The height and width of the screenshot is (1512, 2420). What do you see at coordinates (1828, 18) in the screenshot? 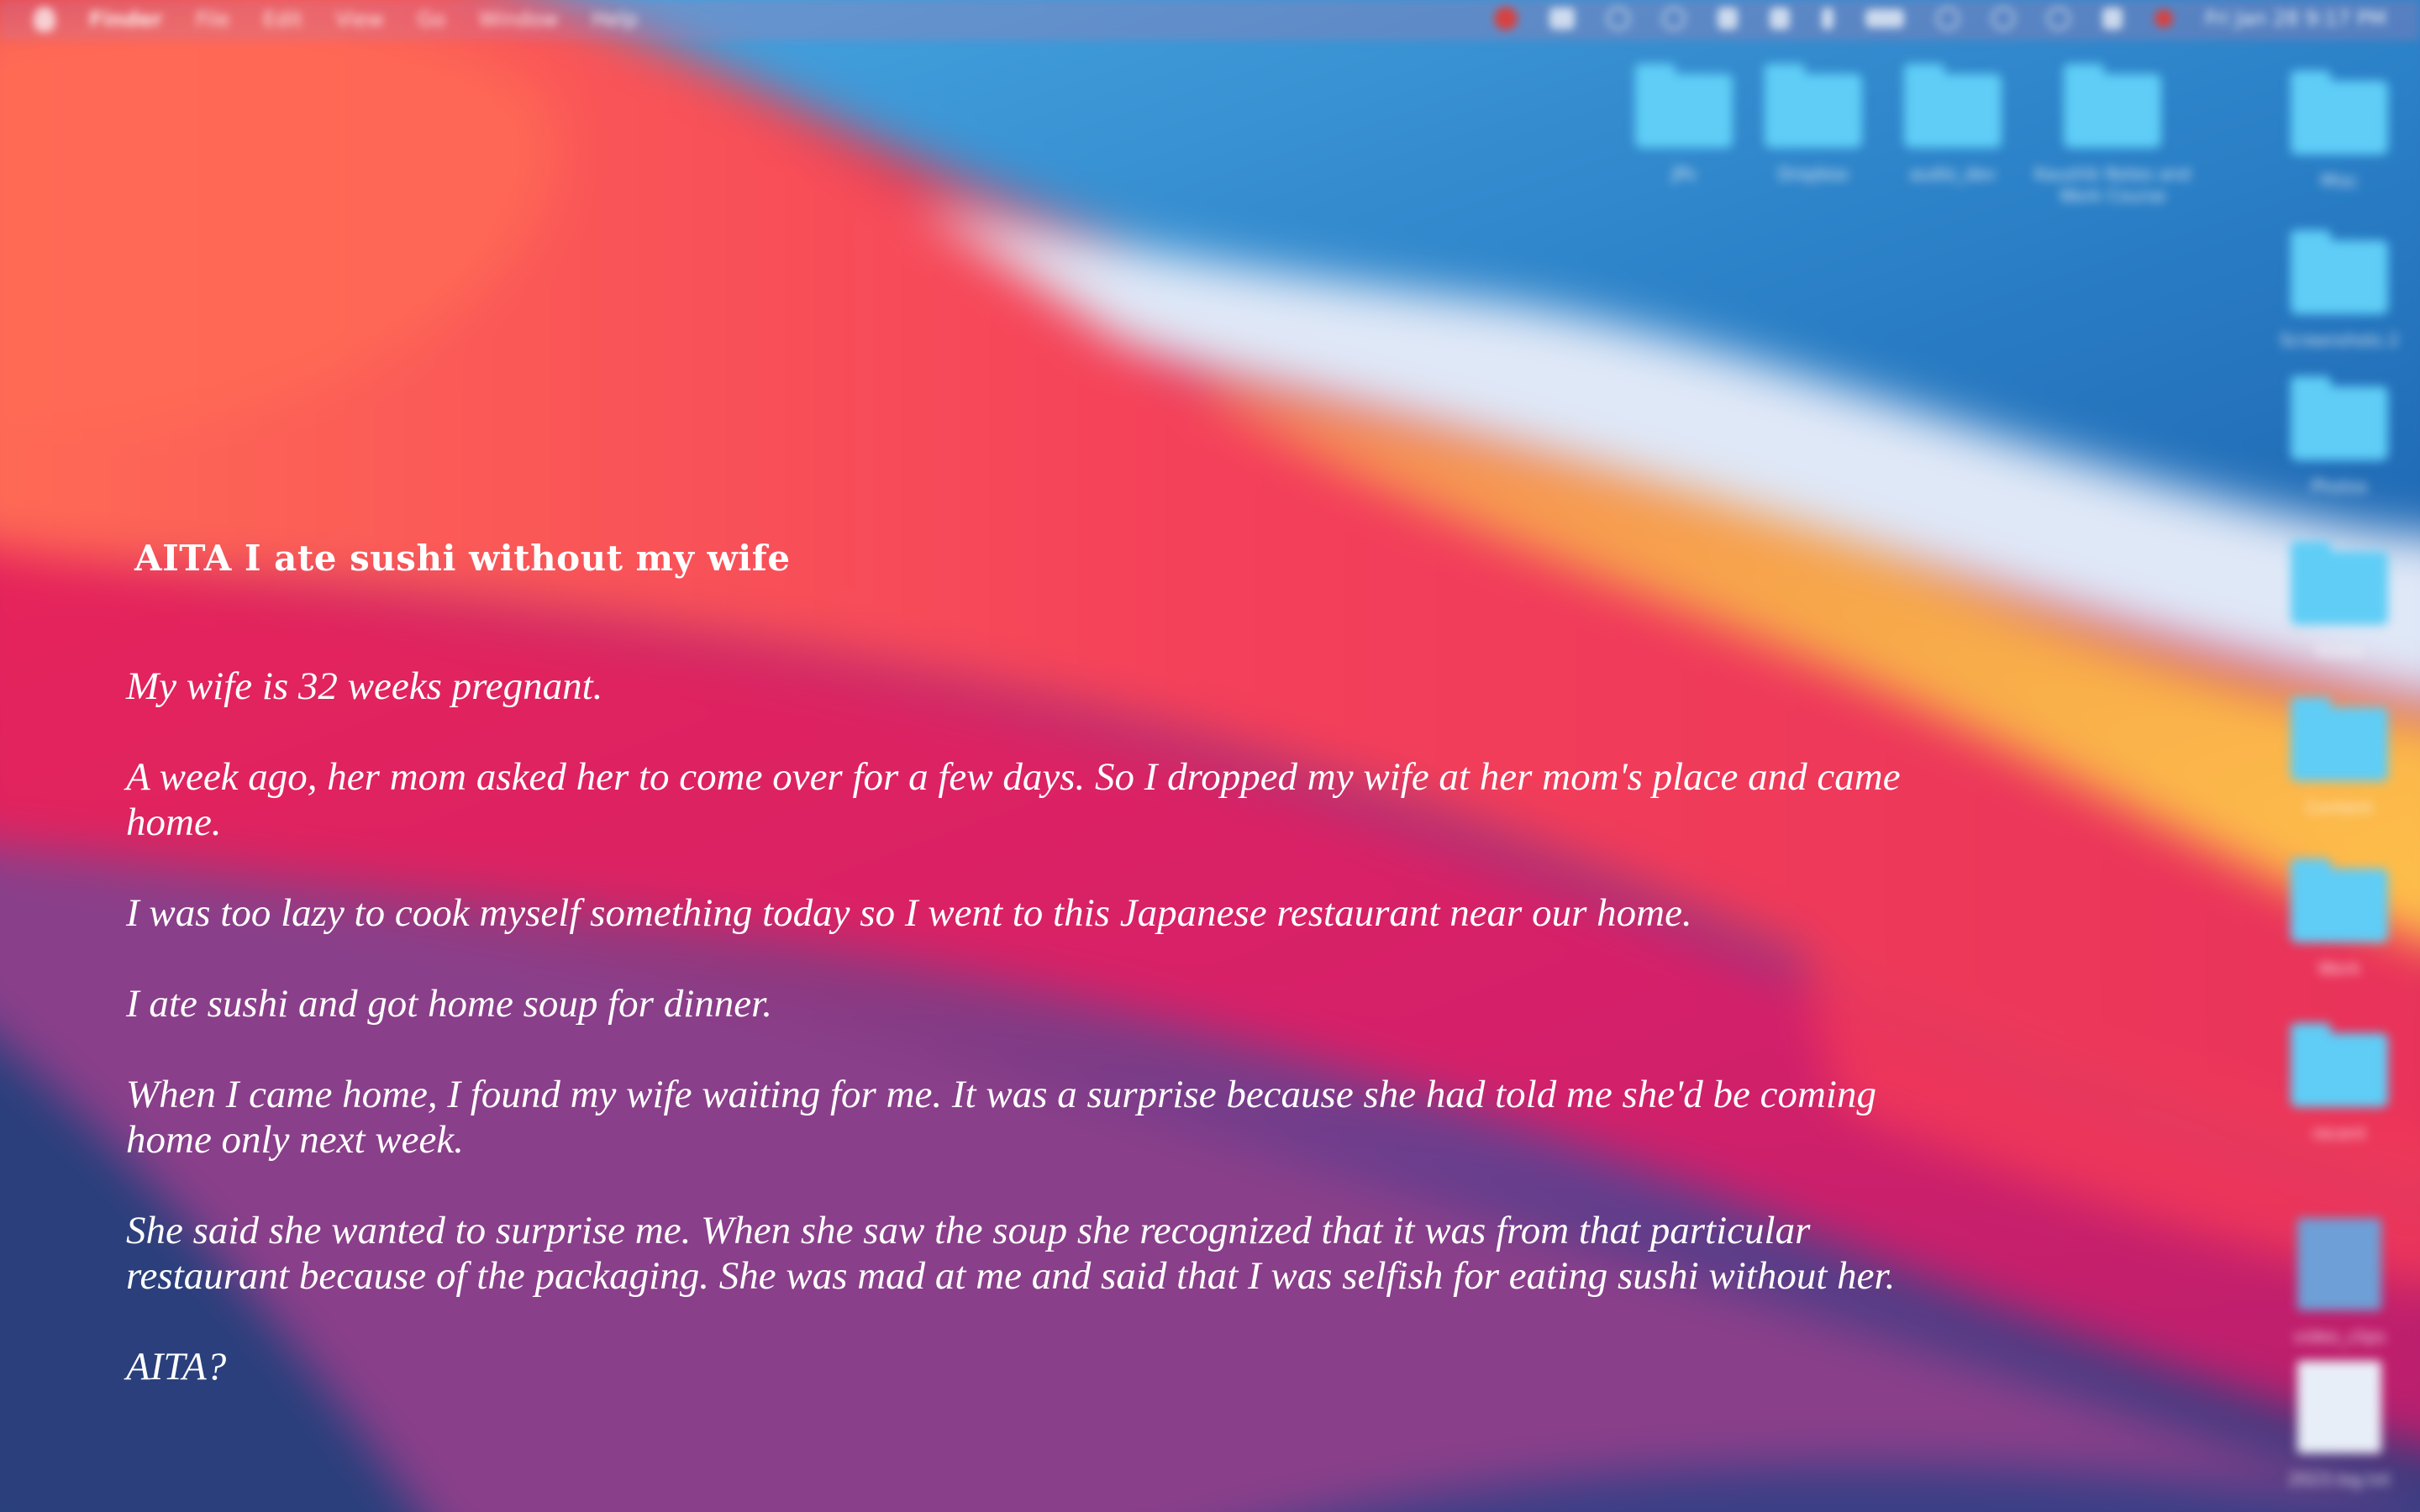
I see `bluetooth-icon` at bounding box center [1828, 18].